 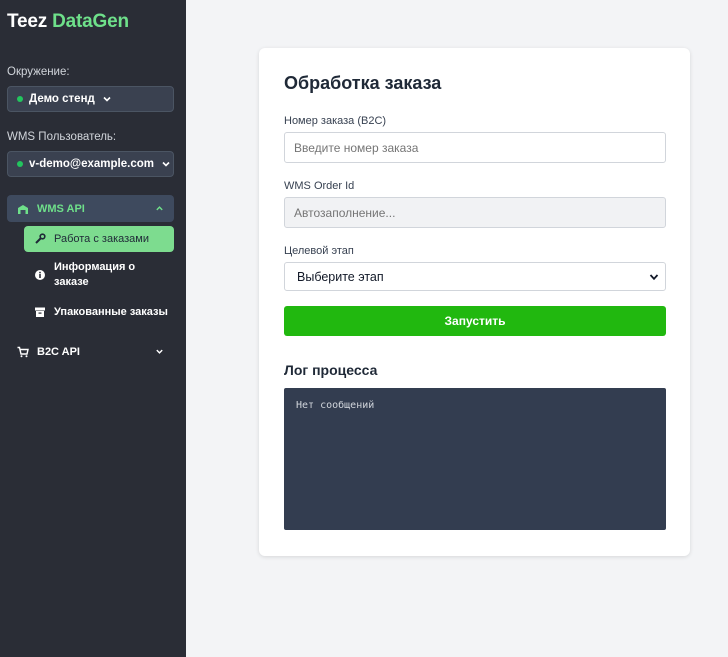 I want to click on sidebar-item-order-info: Информация о заказе, so click(x=99, y=275).